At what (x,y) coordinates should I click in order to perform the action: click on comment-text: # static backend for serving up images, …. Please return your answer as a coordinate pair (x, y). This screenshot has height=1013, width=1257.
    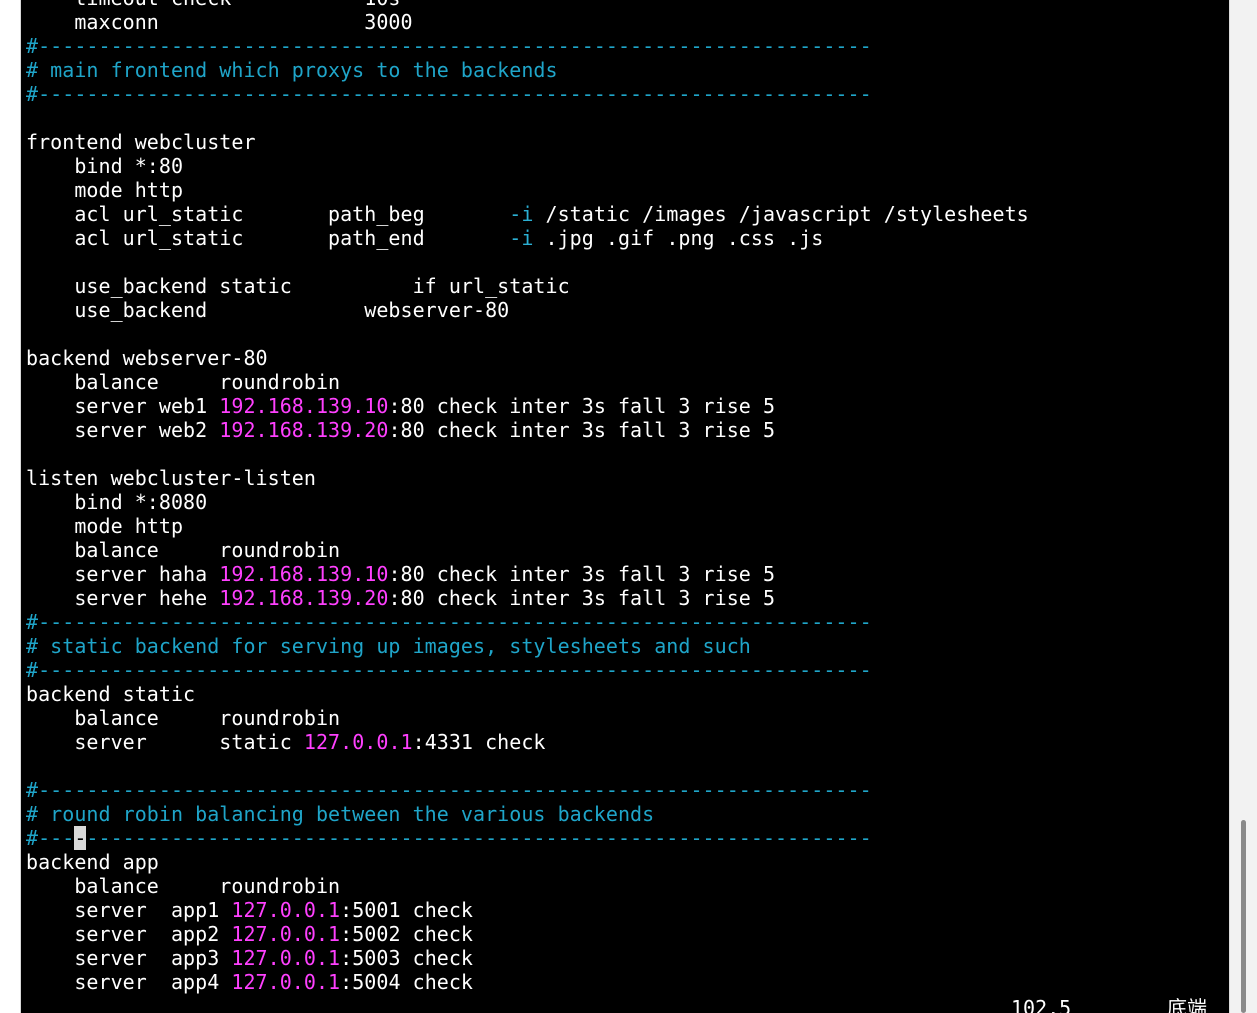
    Looking at the image, I should click on (388, 646).